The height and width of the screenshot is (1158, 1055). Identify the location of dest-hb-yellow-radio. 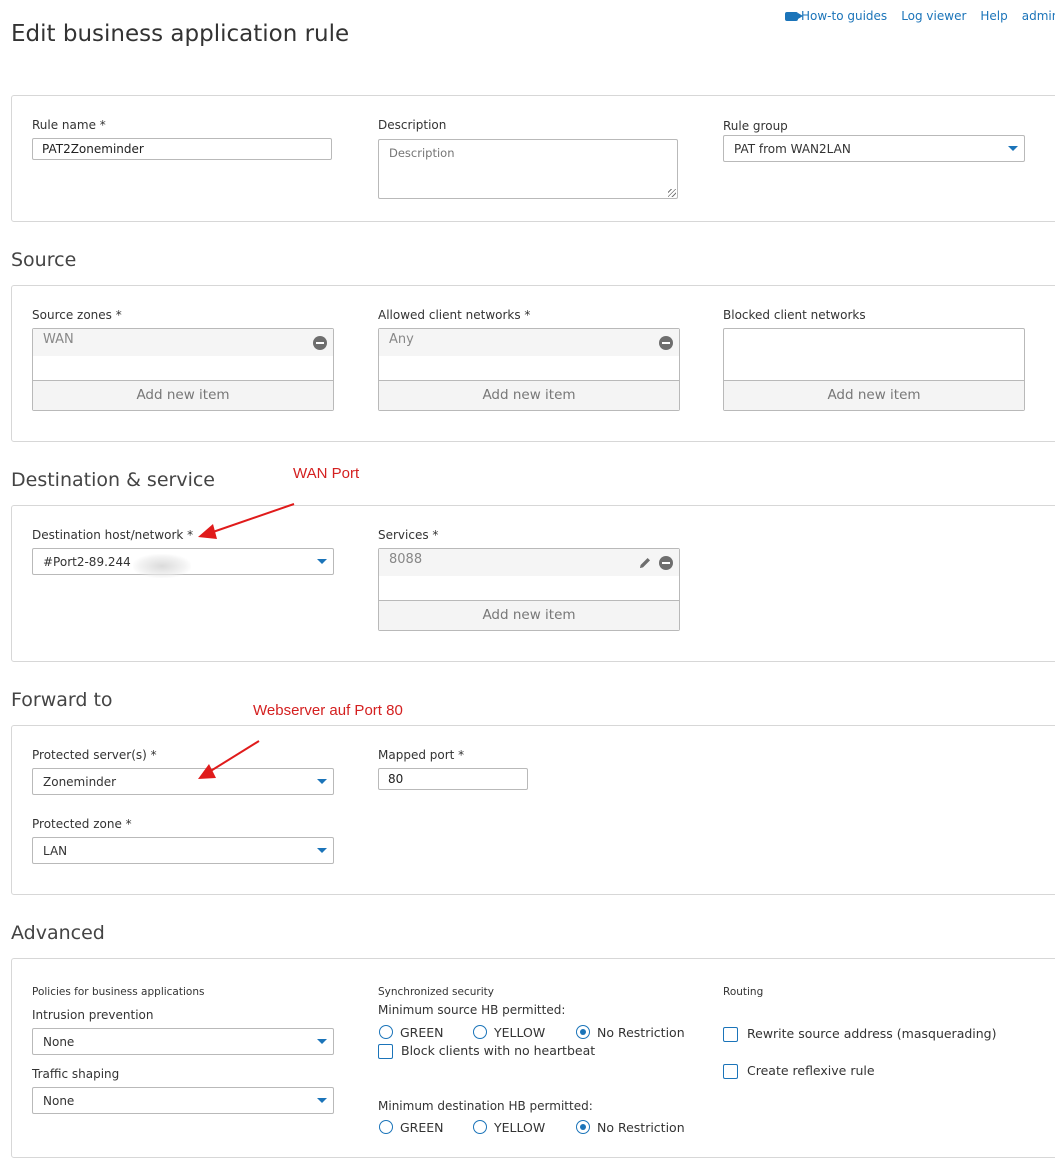
(480, 1127).